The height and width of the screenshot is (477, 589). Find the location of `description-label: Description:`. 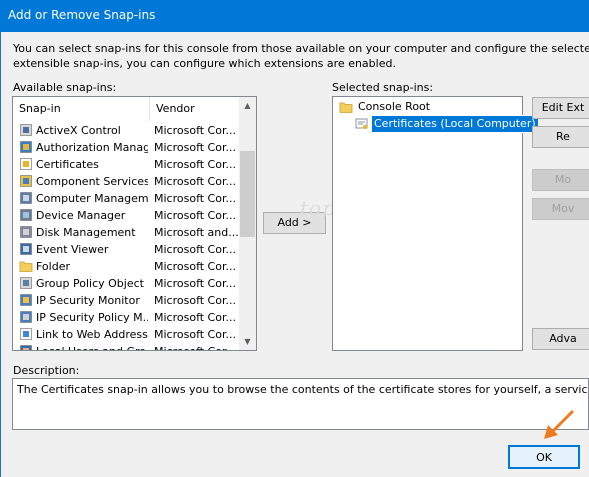

description-label: Description: is located at coordinates (46, 370).